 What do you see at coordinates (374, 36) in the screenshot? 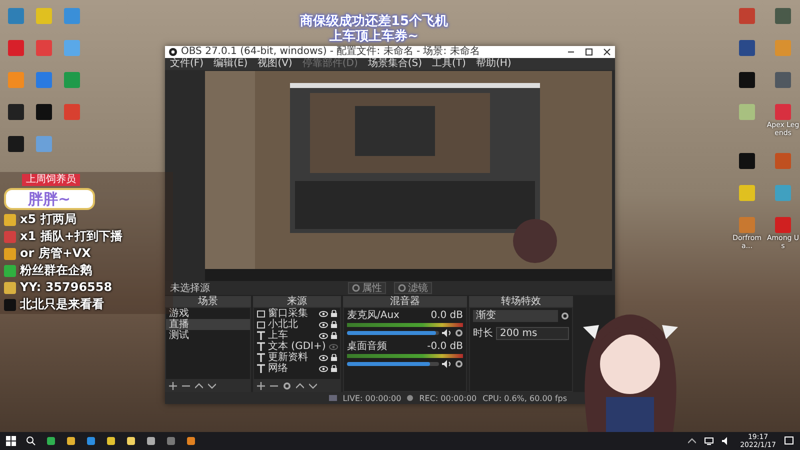
I see `caption-text: 上车顶上车券~` at bounding box center [374, 36].